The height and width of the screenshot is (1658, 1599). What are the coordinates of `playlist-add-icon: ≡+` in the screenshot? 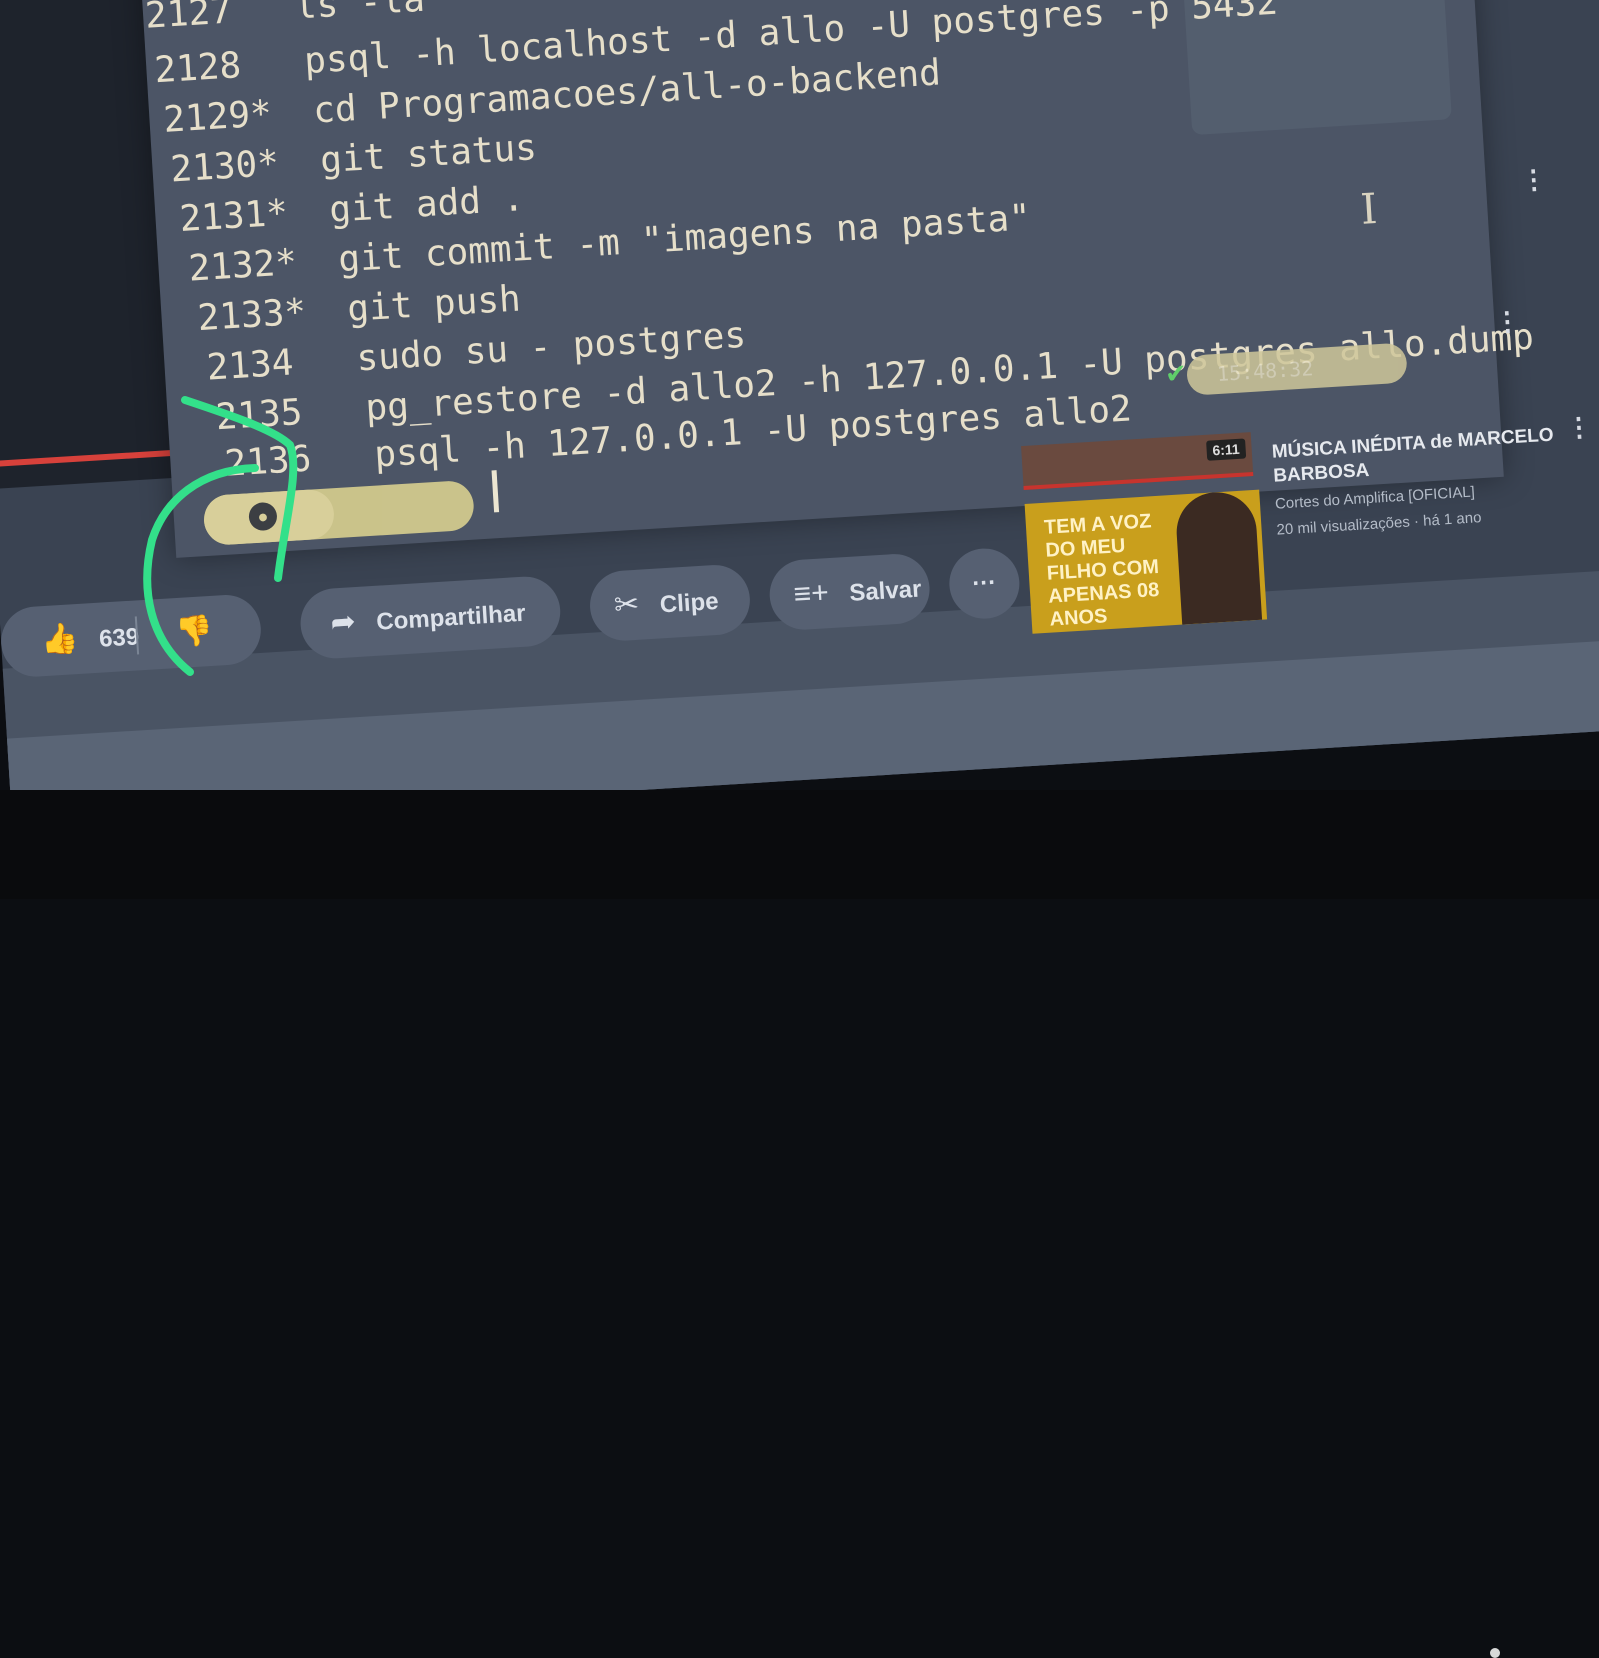 It's located at (811, 594).